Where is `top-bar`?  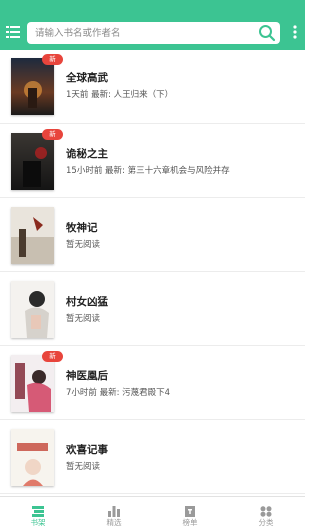 top-bar is located at coordinates (152, 25).